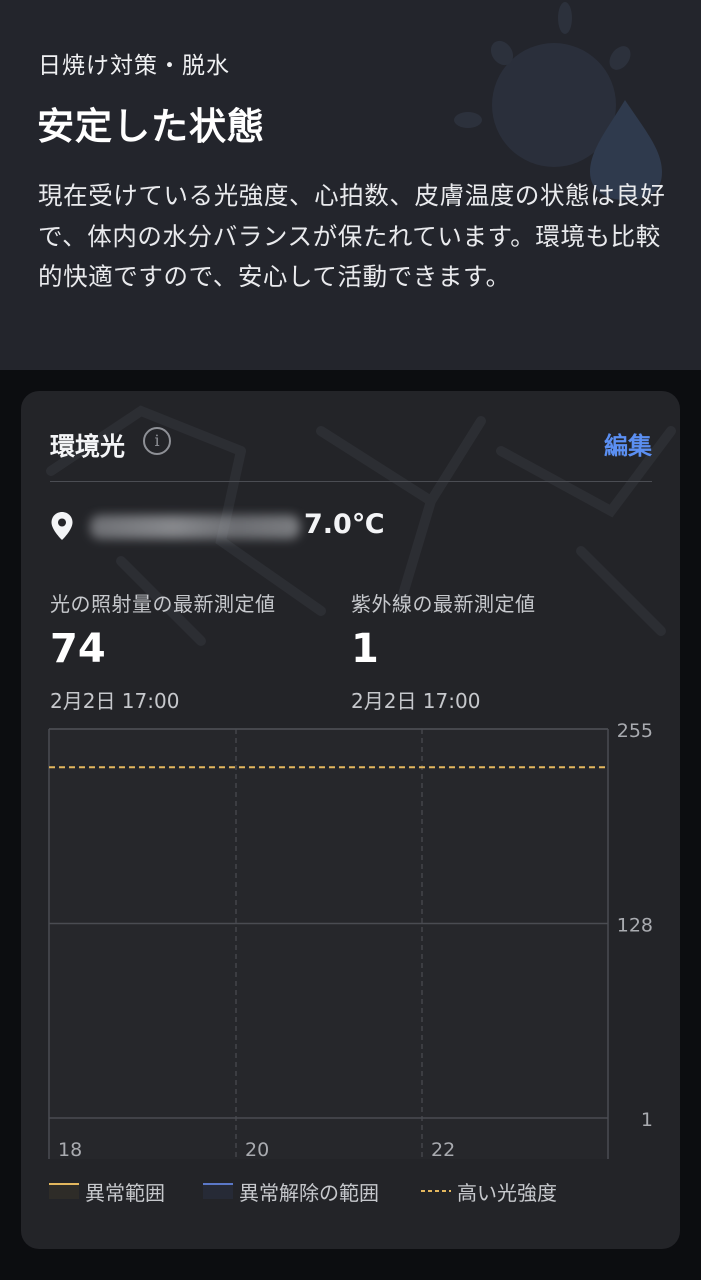  Describe the element at coordinates (195, 527) in the screenshot. I see `location-name-redacted` at that location.